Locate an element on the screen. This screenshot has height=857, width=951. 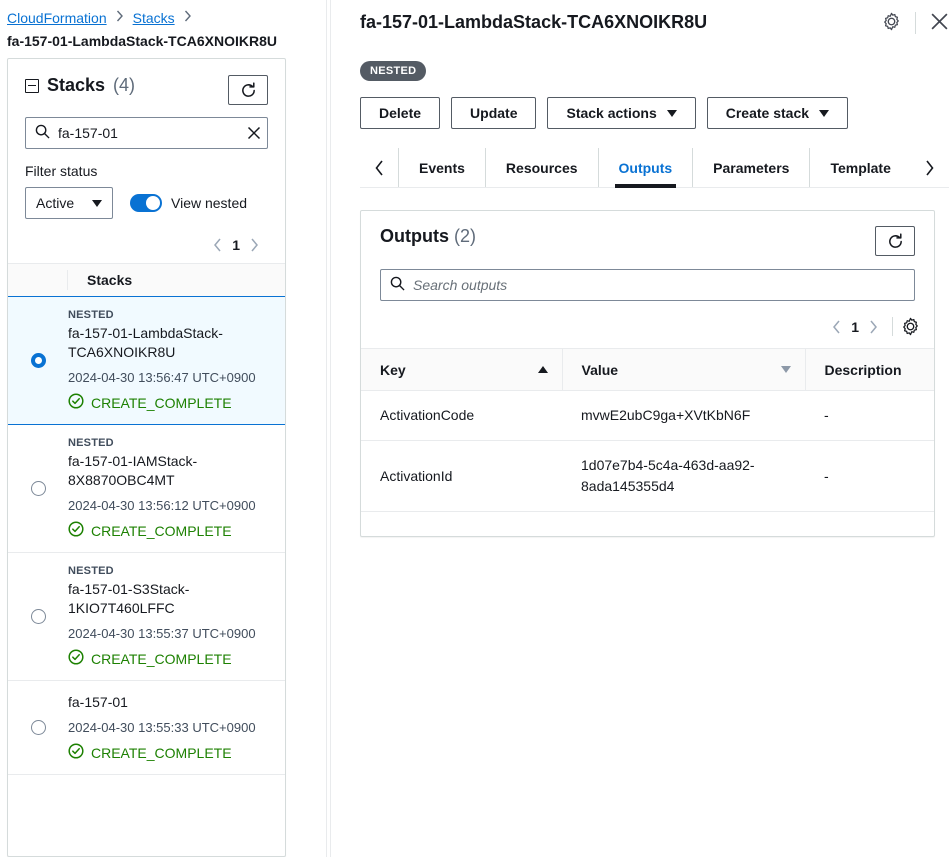
column-header-value-label: Value is located at coordinates (600, 369).